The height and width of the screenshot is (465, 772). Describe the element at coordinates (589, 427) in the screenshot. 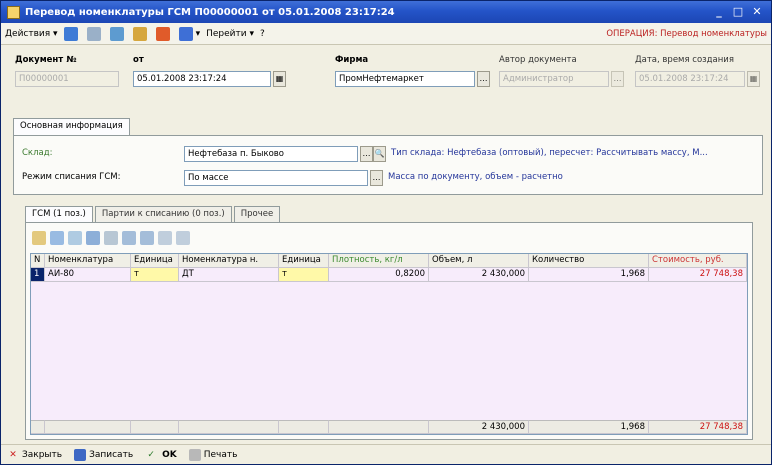

I see `total-quantity: 1,968` at that location.